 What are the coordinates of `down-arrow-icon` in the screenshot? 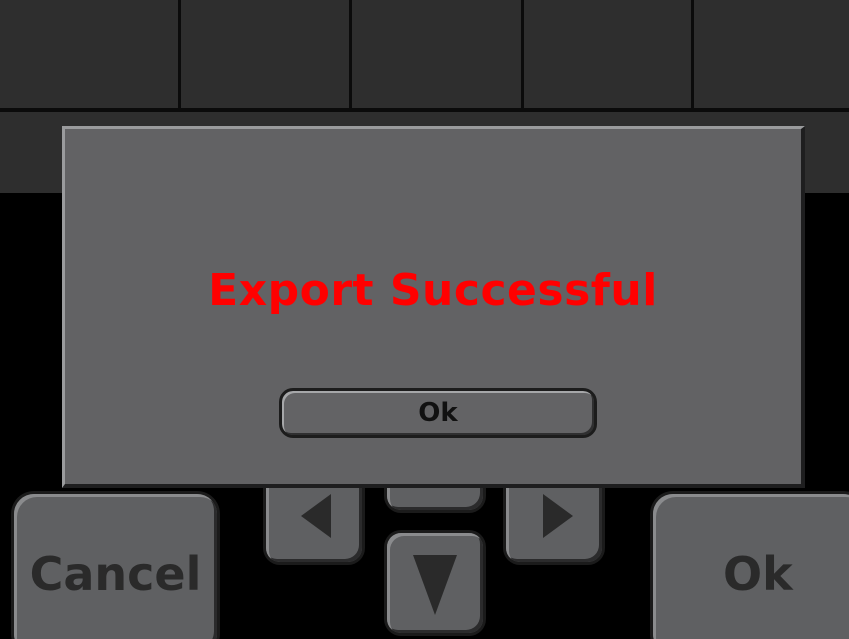 It's located at (435, 585).